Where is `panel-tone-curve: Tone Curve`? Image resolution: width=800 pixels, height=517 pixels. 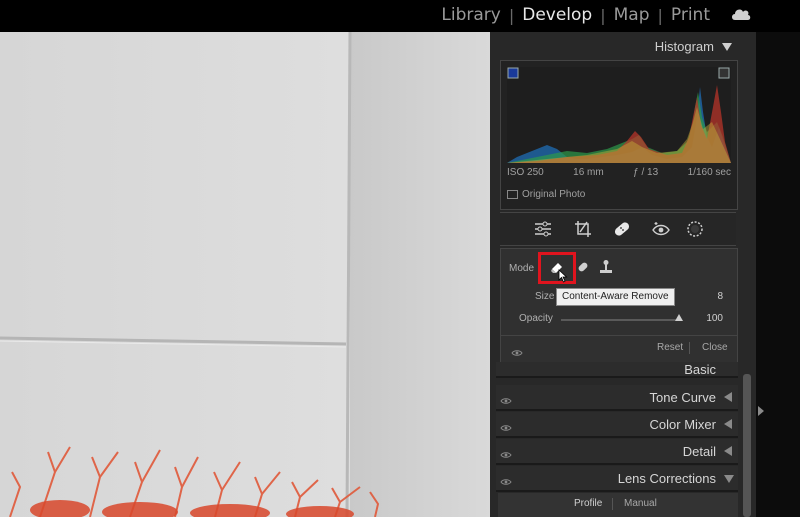 panel-tone-curve: Tone Curve is located at coordinates (617, 398).